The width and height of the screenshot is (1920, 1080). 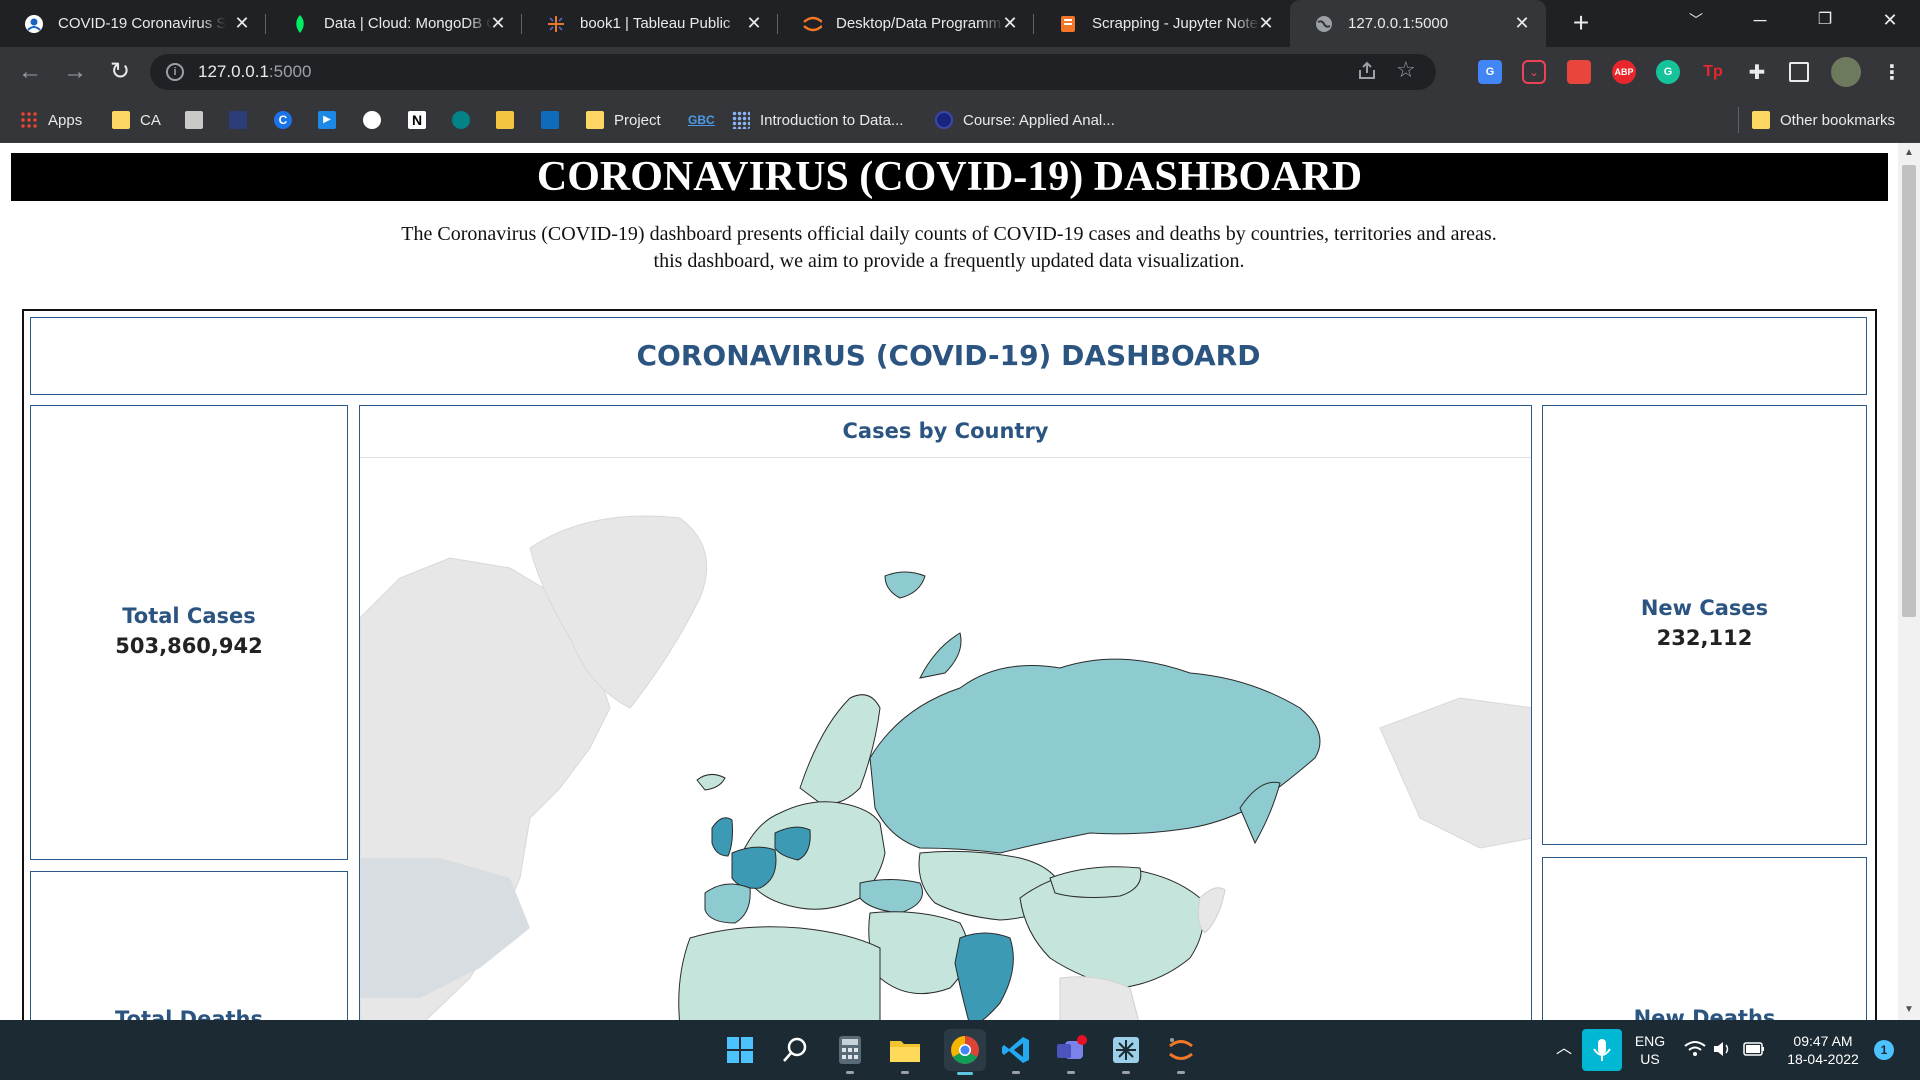 What do you see at coordinates (1704, 625) in the screenshot?
I see `new-cases-card: New Cases 232,112` at bounding box center [1704, 625].